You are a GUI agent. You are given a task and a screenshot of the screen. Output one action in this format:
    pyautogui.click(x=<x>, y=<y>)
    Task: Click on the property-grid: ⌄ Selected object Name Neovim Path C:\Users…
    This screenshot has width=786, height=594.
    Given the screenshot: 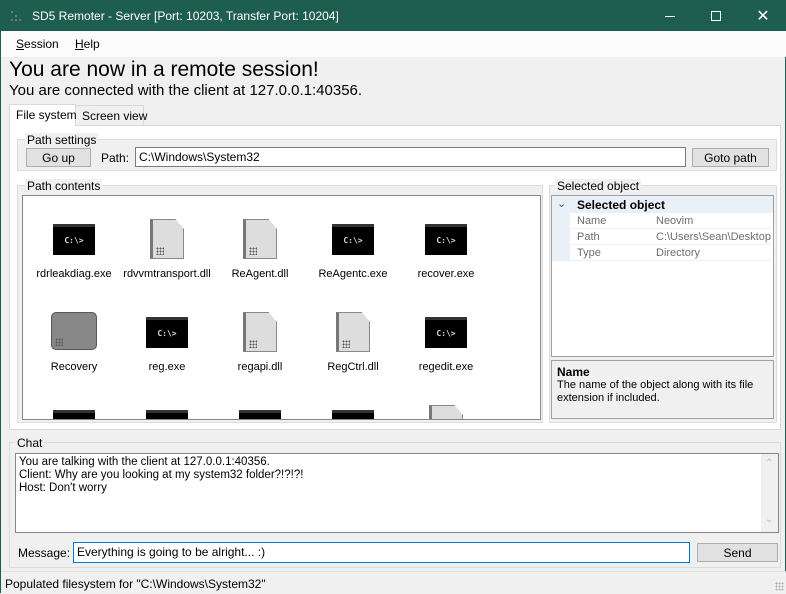 What is the action you would take?
    pyautogui.click(x=662, y=276)
    